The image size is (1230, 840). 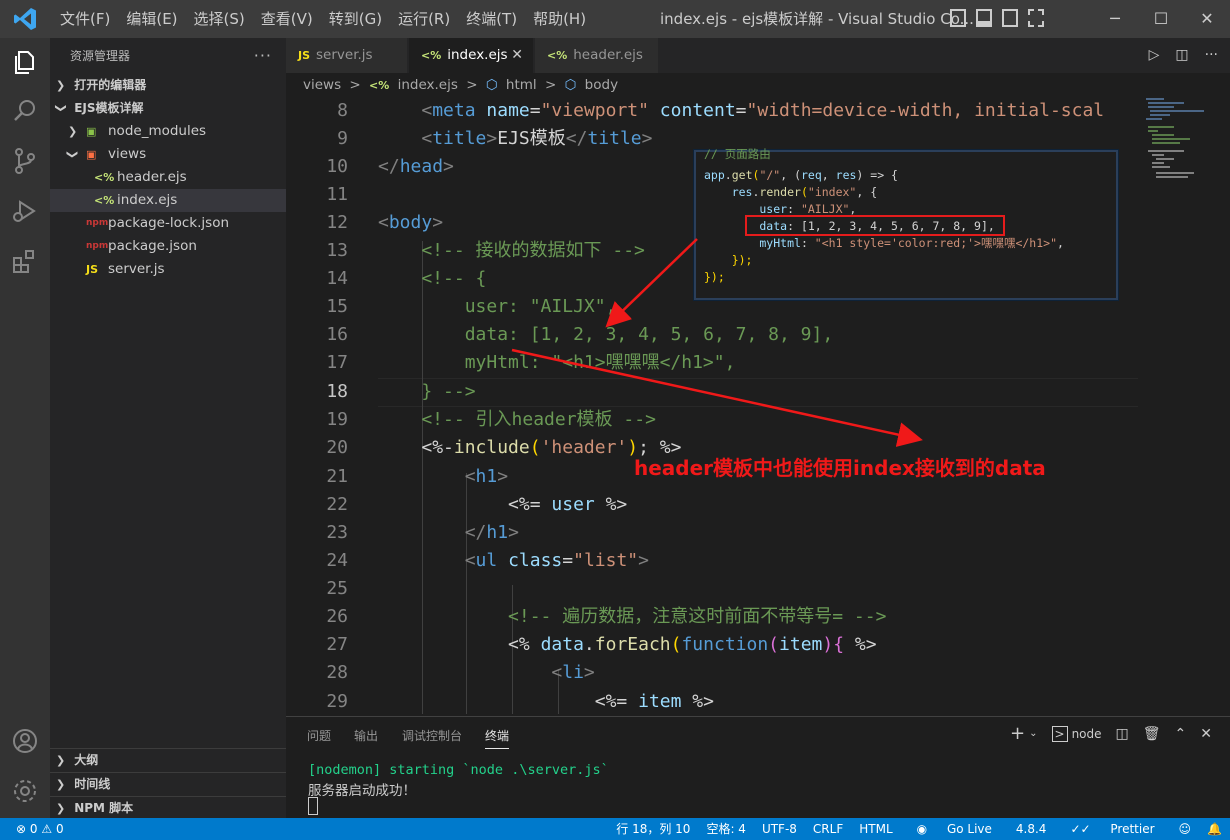 I want to click on line-number: 20, so click(x=337, y=447).